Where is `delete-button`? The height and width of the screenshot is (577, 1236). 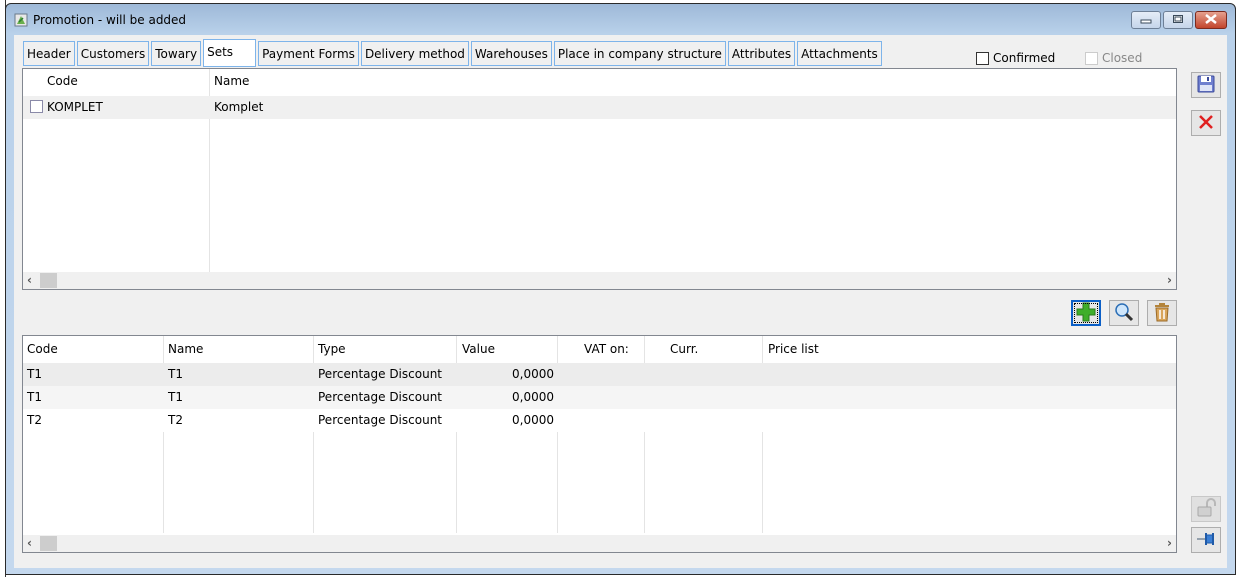
delete-button is located at coordinates (1162, 313).